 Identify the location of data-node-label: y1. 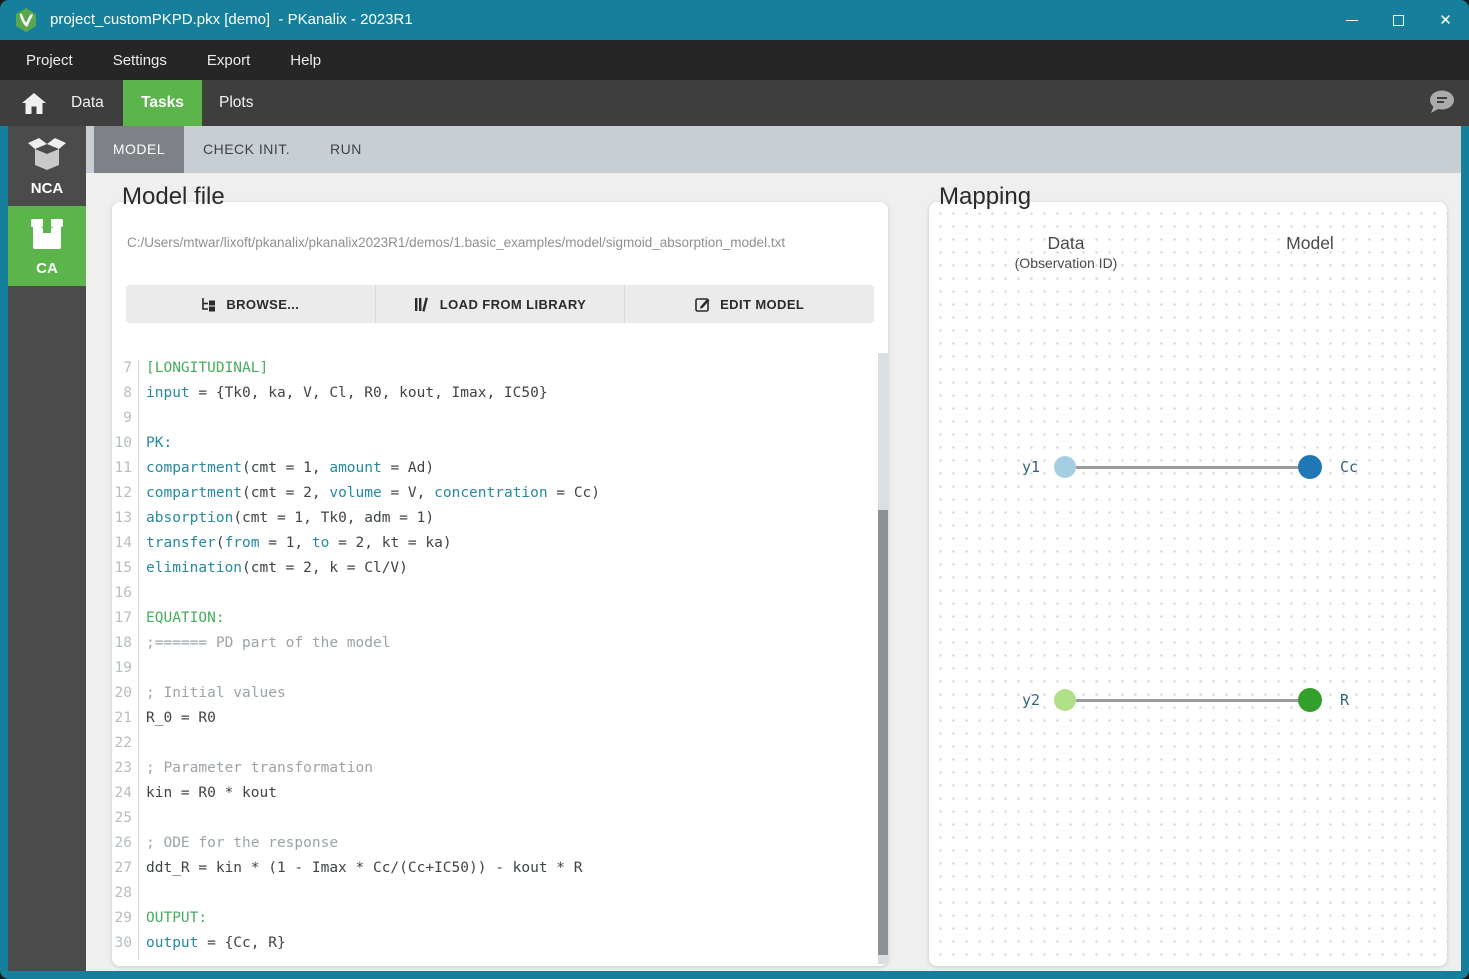
(1030, 467).